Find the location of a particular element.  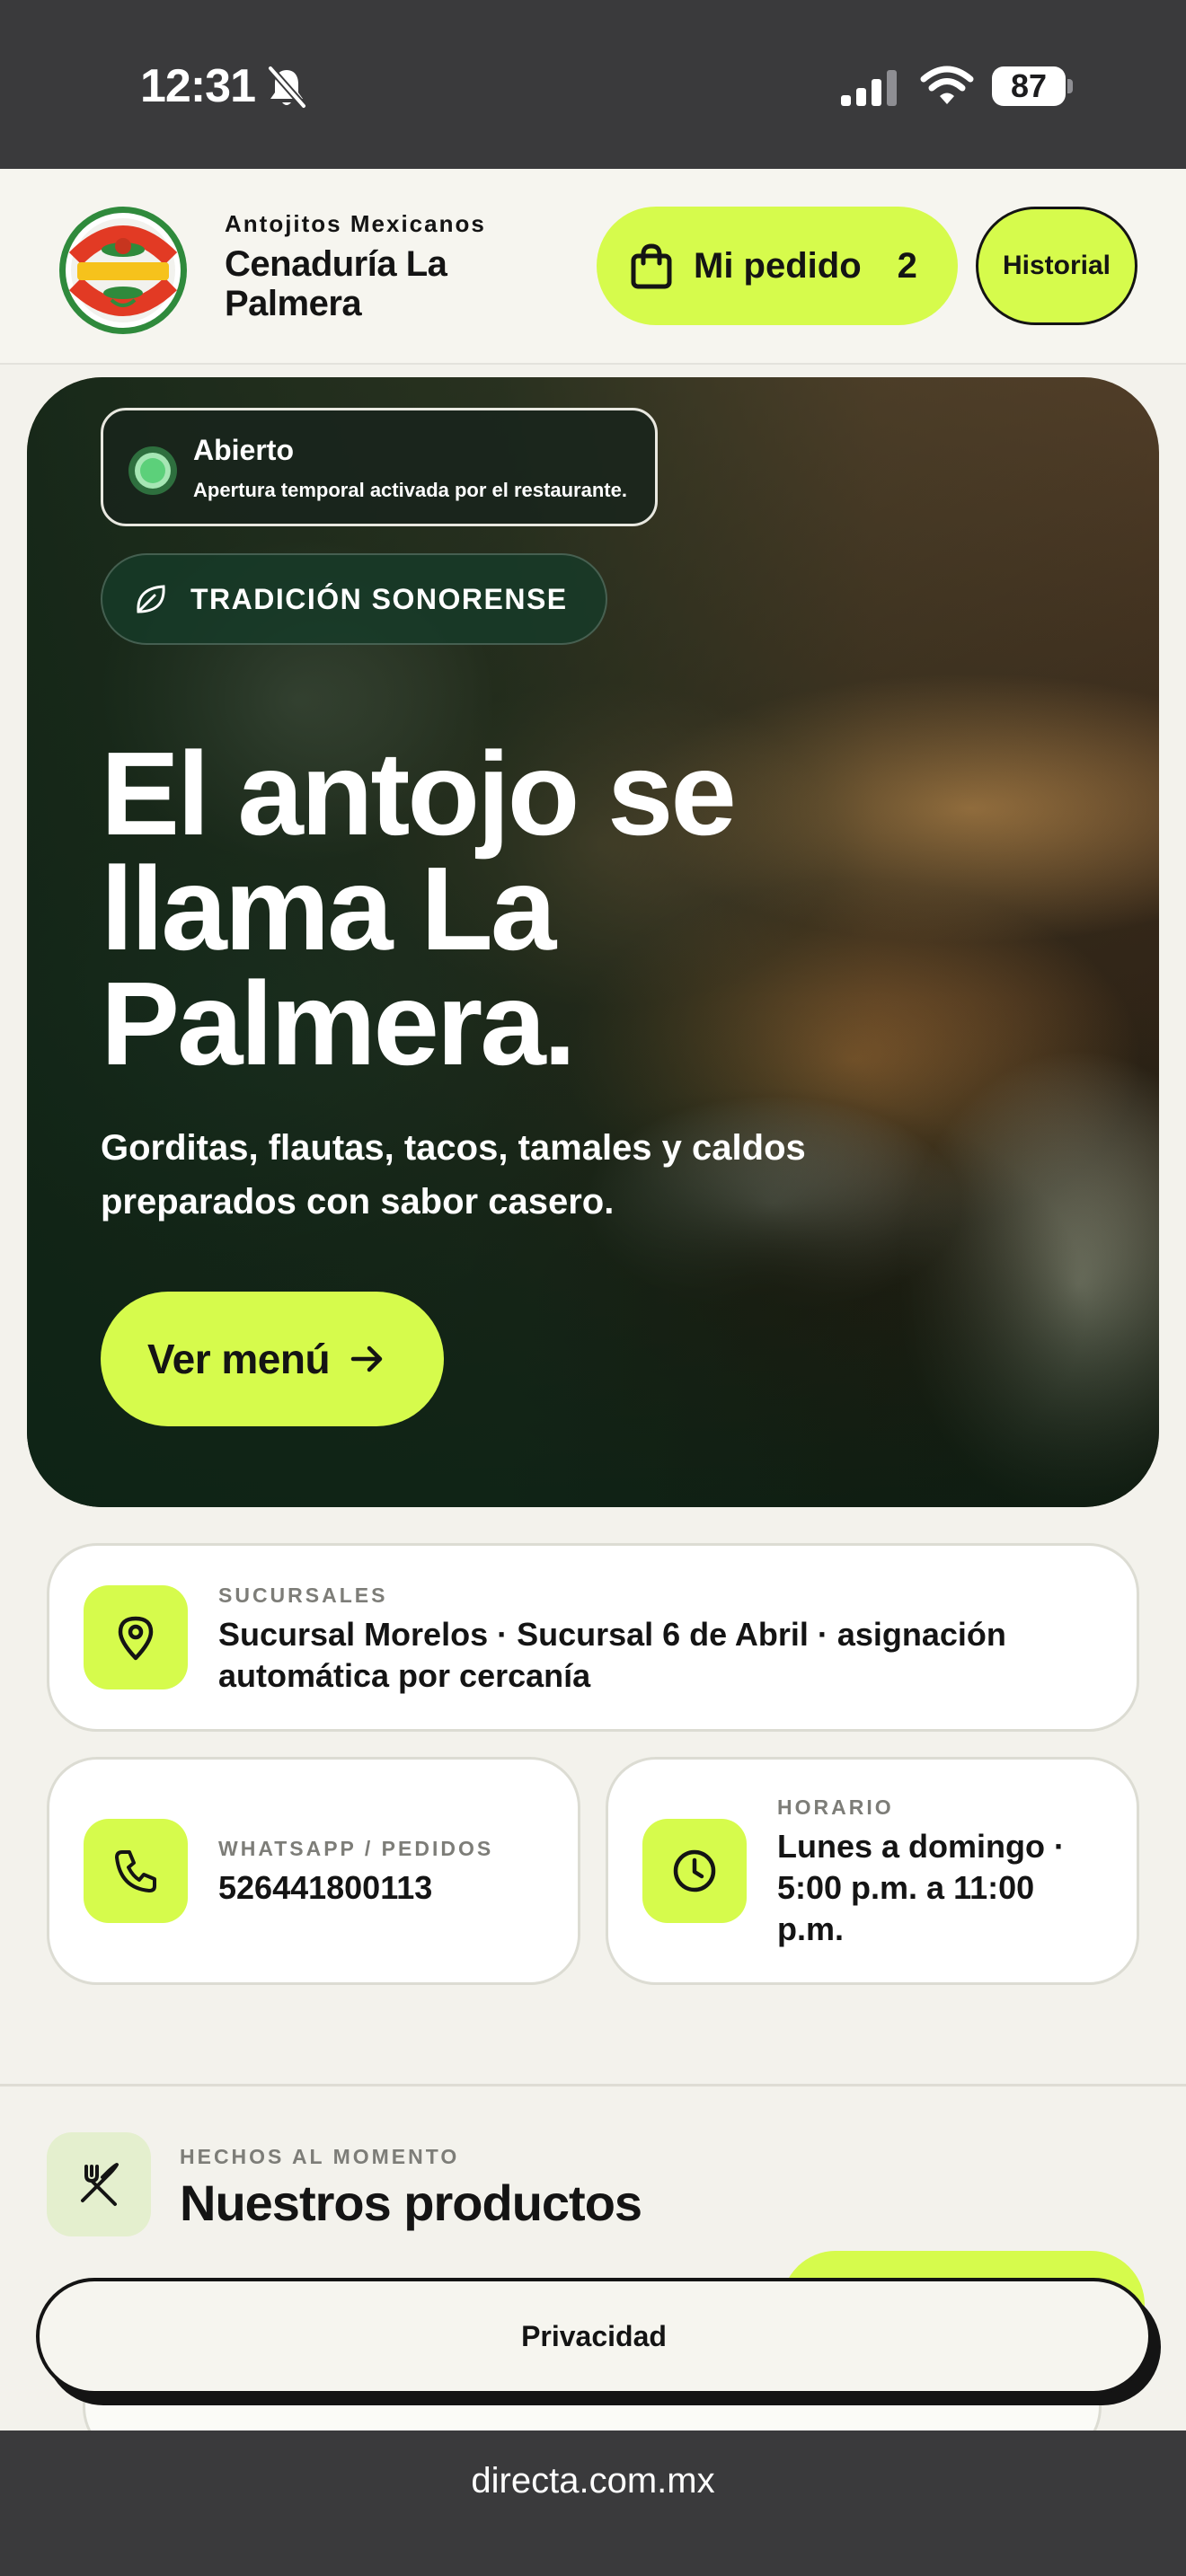

battery-level: 87 is located at coordinates (1029, 86).